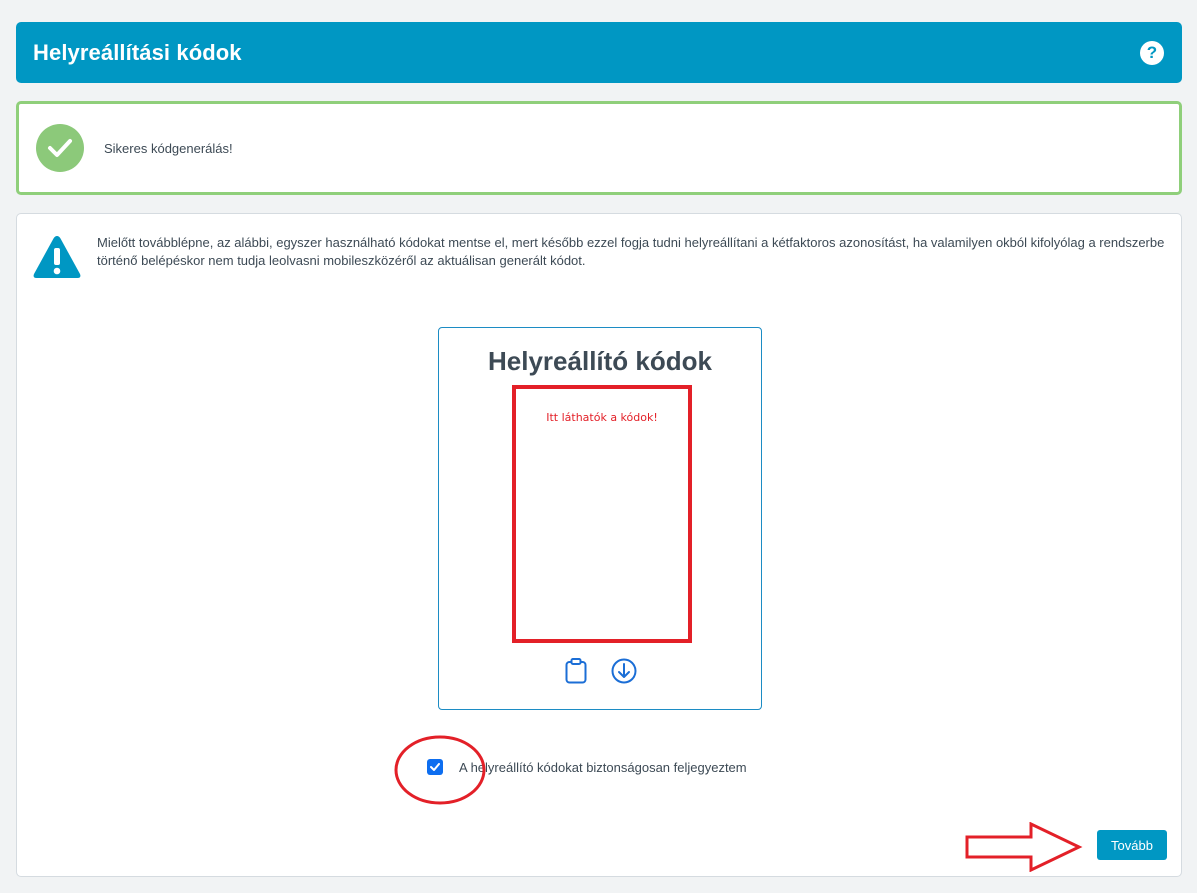  Describe the element at coordinates (57, 257) in the screenshot. I see `warning-icon` at that location.